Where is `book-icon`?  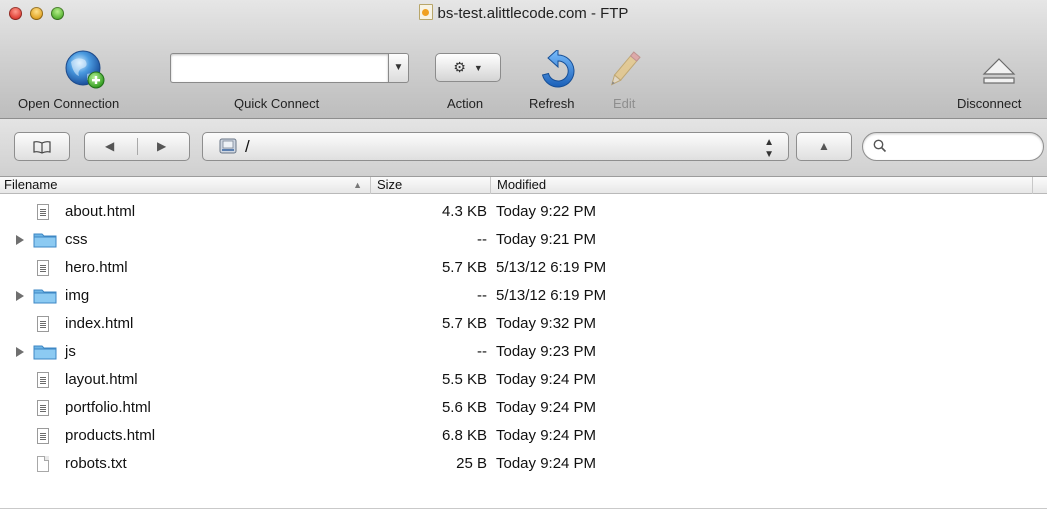
book-icon is located at coordinates (42, 147).